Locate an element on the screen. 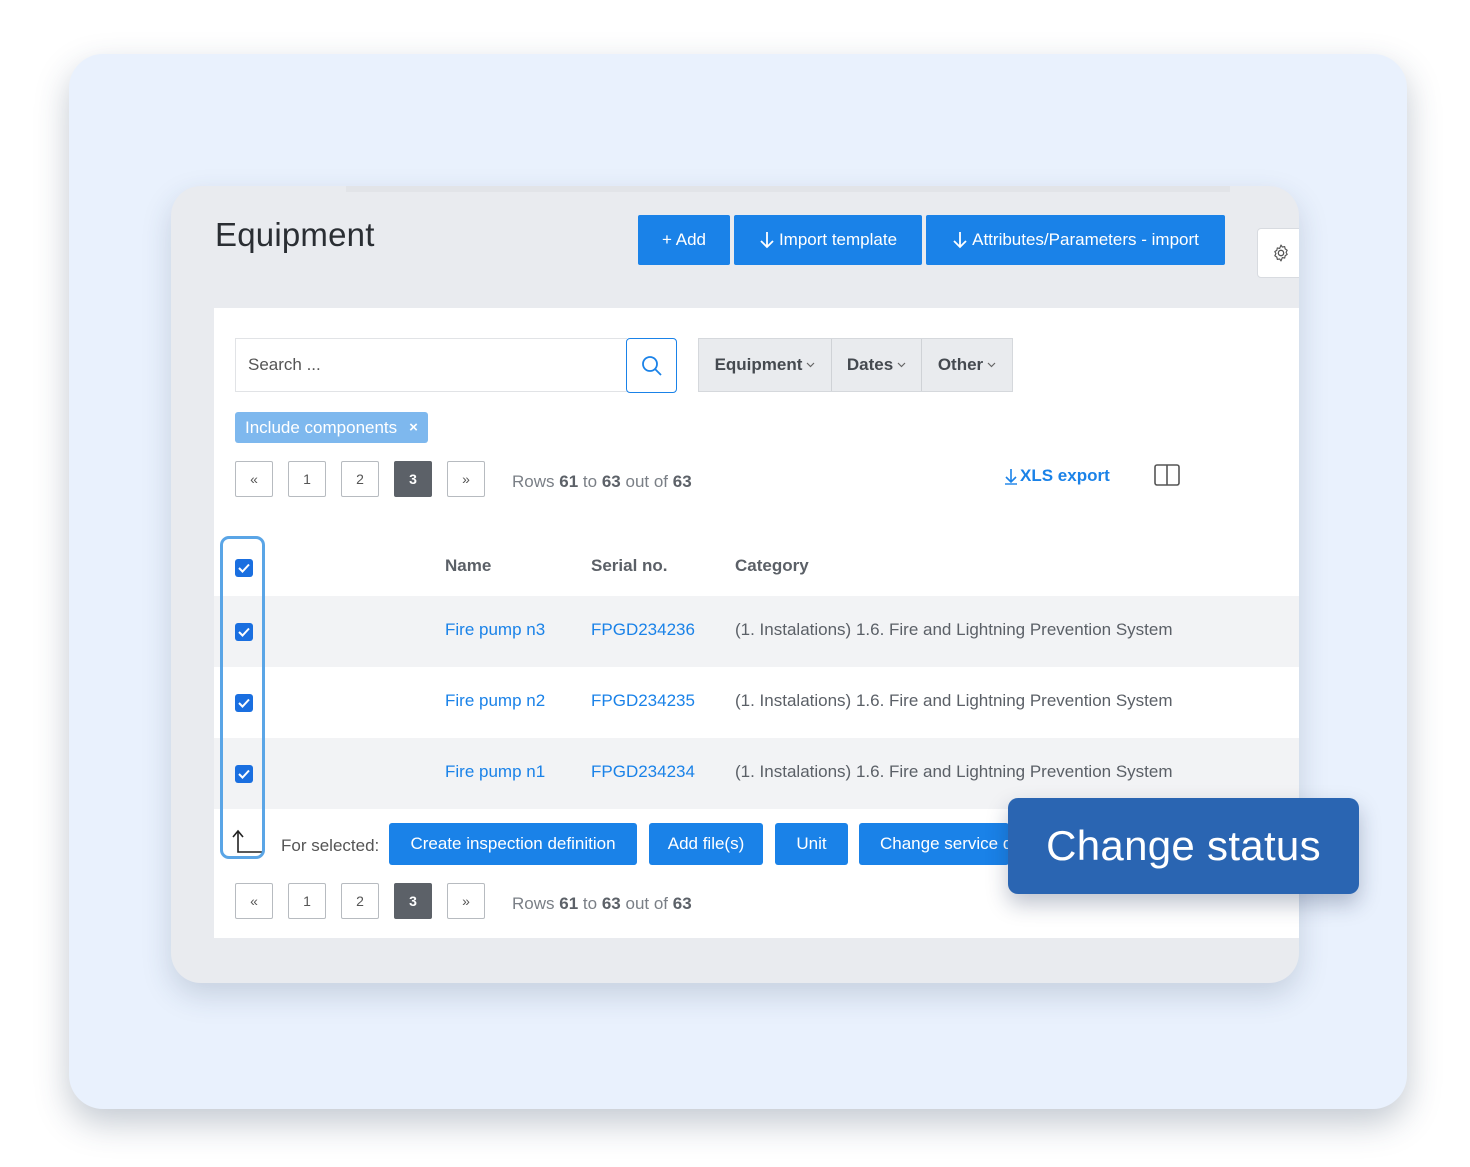 This screenshot has height=1167, width=1470. add-button: + Add is located at coordinates (684, 240).